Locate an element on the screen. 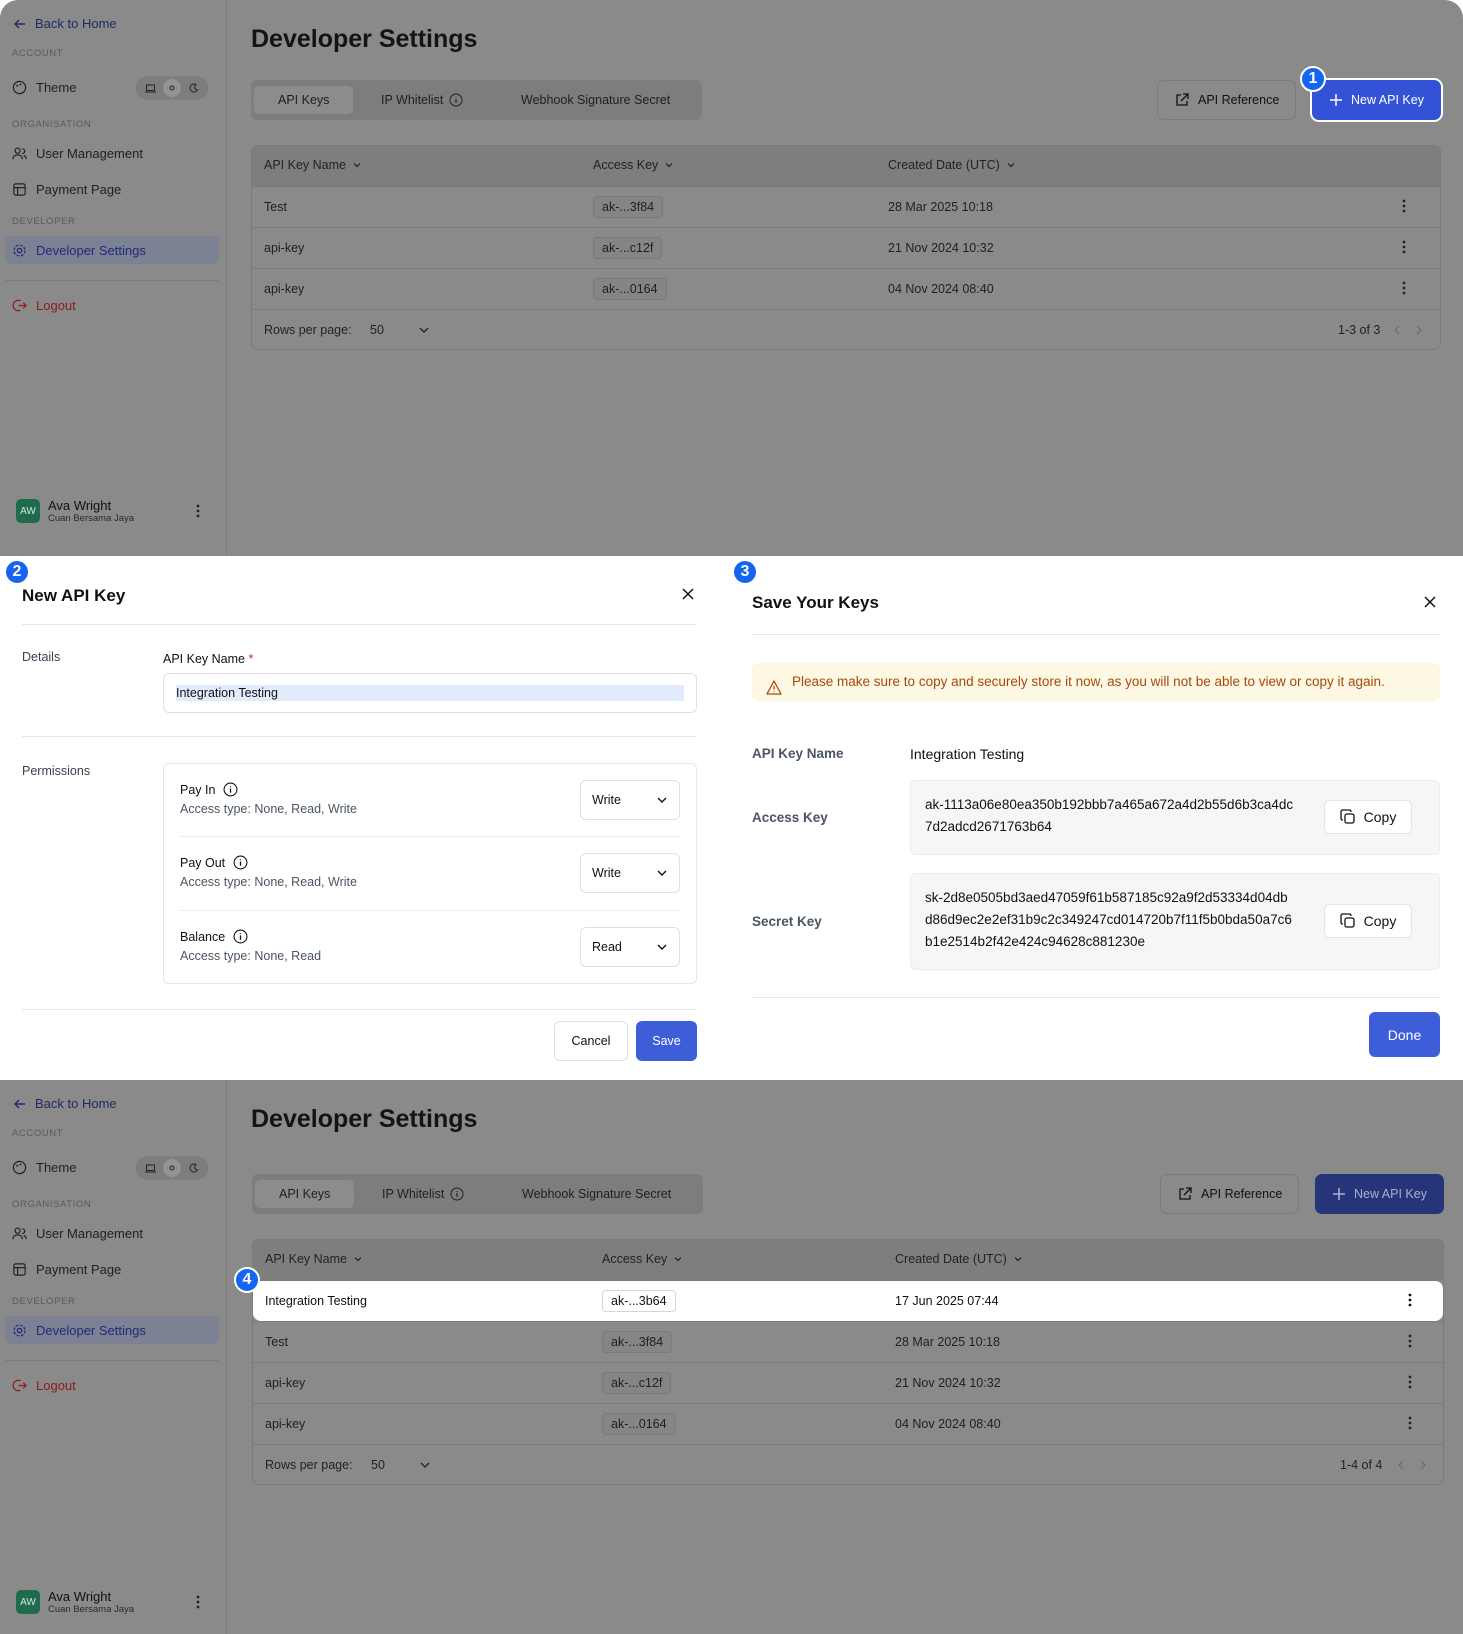 Image resolution: width=1463 pixels, height=1634 pixels. plus-icon is located at coordinates (1339, 1194).